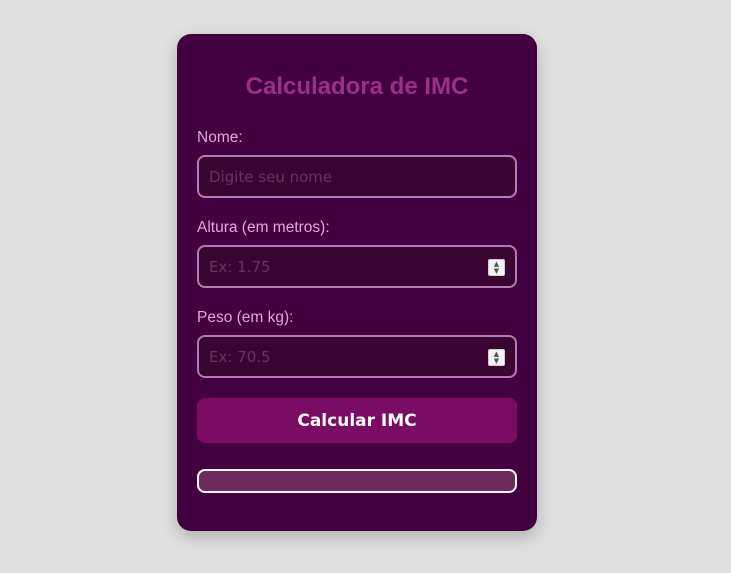 The image size is (731, 573). Describe the element at coordinates (357, 481) in the screenshot. I see `result-box` at that location.